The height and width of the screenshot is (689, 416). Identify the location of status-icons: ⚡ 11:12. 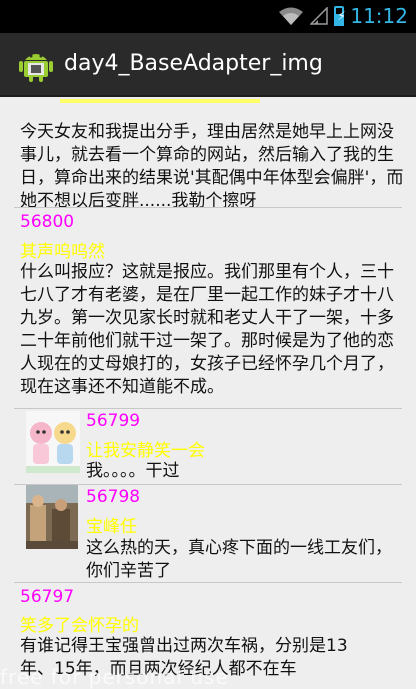
(343, 16).